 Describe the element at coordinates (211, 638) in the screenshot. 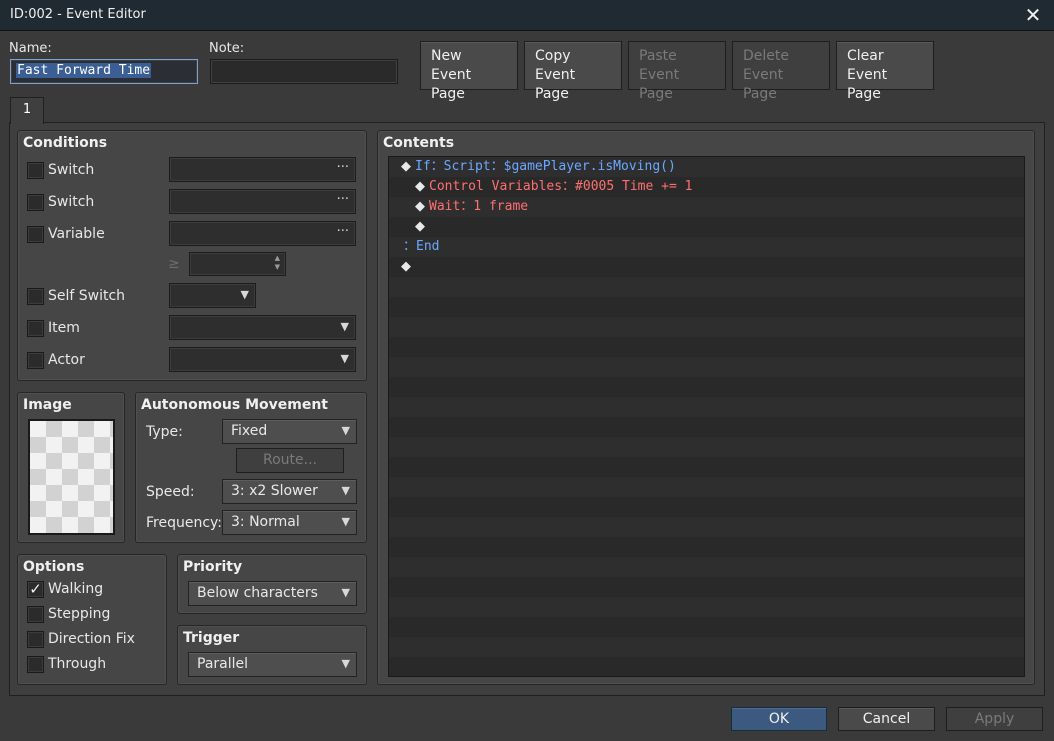

I see `trigger-title: Trigger` at that location.